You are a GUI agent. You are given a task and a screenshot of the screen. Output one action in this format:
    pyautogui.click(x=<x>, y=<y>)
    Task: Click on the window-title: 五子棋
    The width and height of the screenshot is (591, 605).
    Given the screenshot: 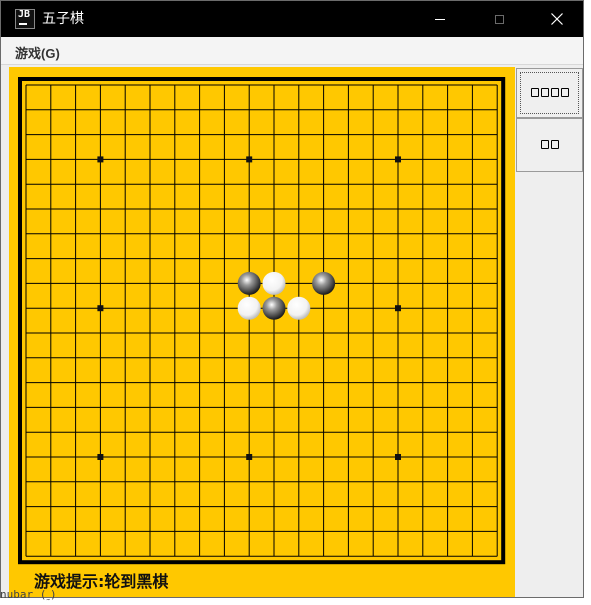 What is the action you would take?
    pyautogui.click(x=63, y=19)
    